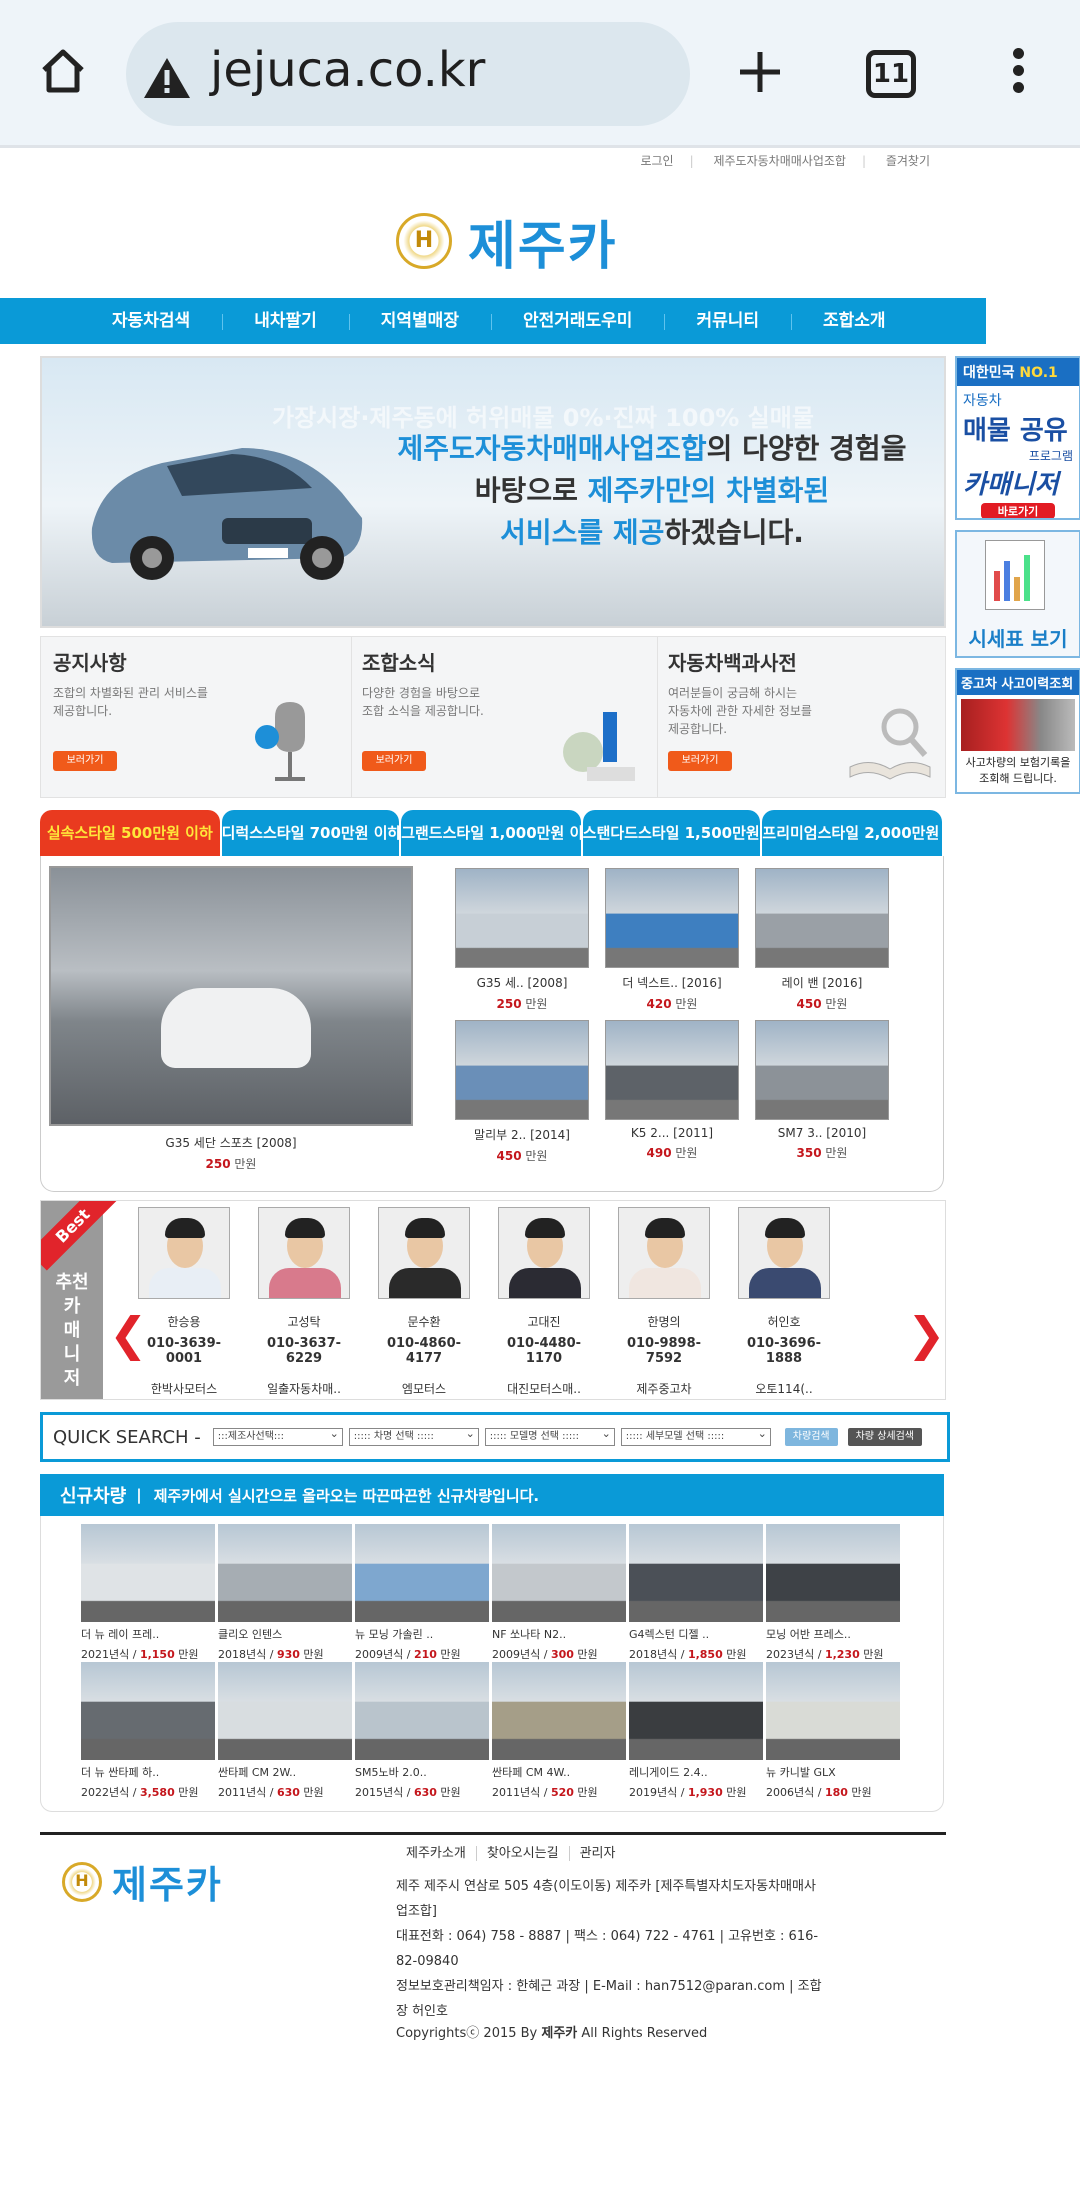  What do you see at coordinates (522, 940) in the screenshot?
I see `small-car-card: G35 세.. [2008] 250 만원` at bounding box center [522, 940].